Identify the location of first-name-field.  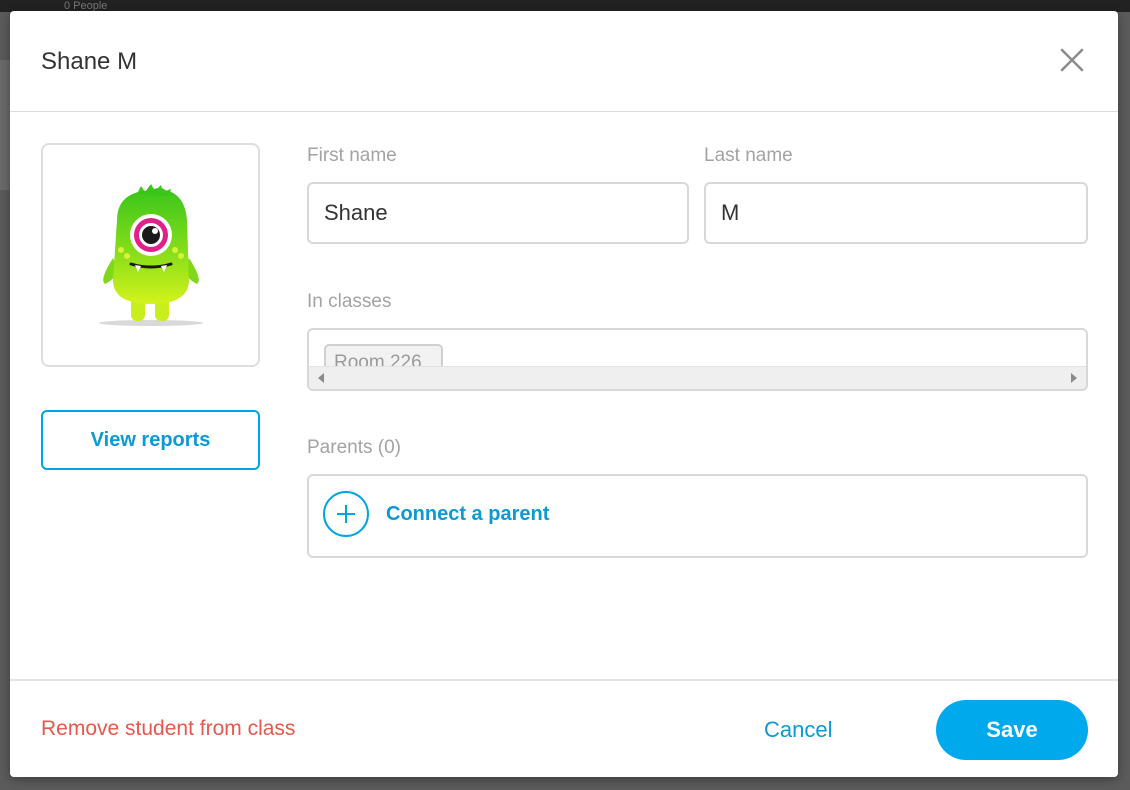
(498, 213).